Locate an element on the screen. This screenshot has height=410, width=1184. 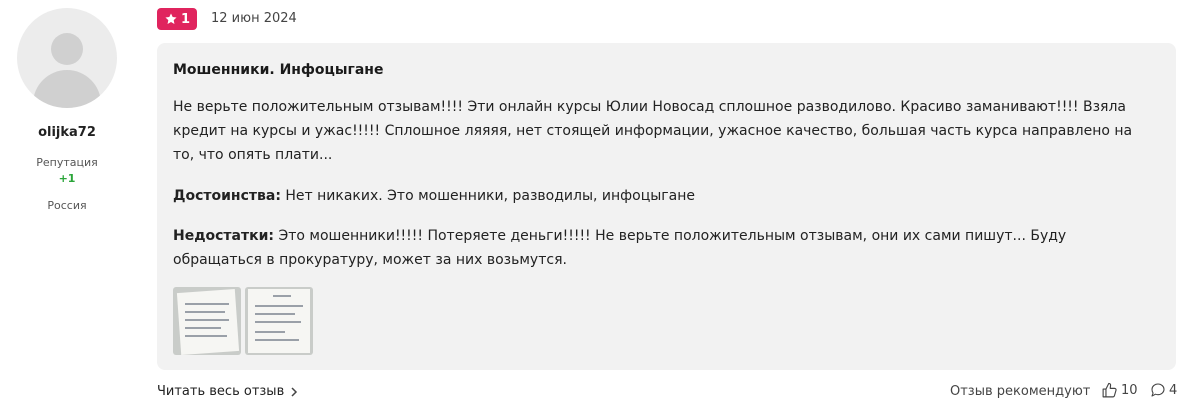
reputation-value: +1 is located at coordinates (67, 178).